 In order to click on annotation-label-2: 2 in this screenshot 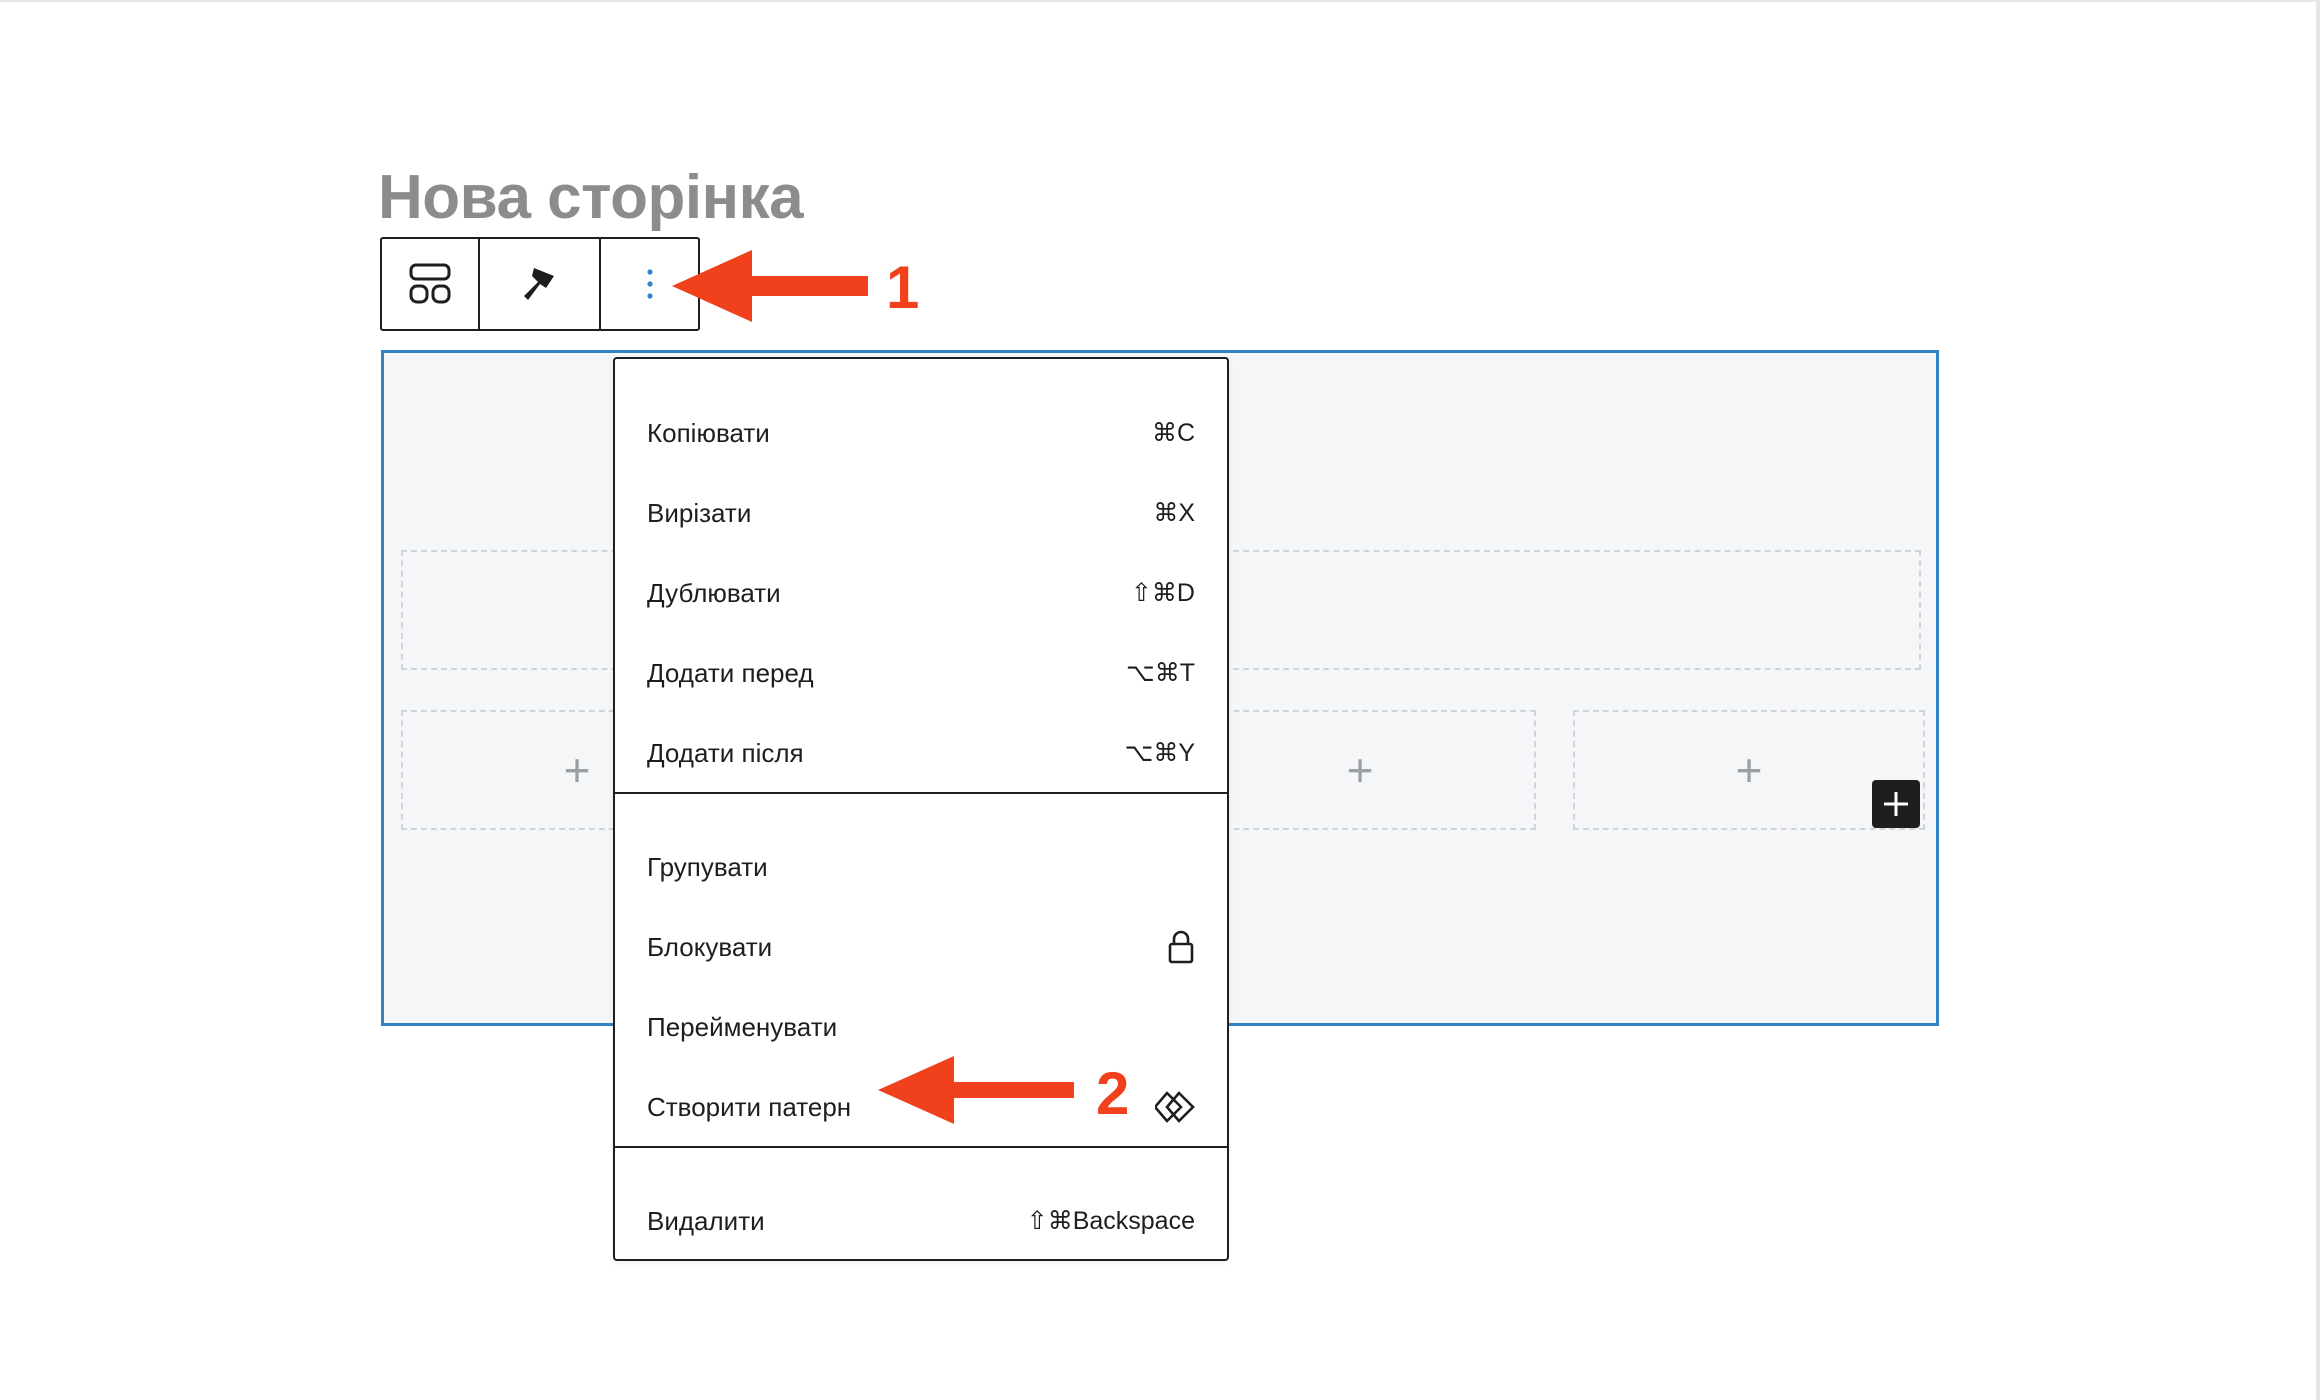, I will do `click(1113, 1093)`.